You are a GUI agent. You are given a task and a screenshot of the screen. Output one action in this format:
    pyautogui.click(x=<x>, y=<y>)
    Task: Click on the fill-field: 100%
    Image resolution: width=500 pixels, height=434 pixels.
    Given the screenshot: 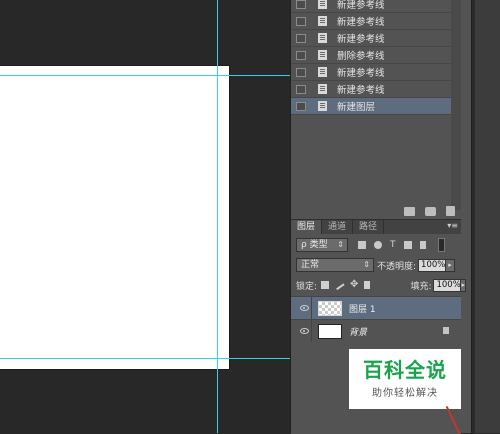 What is the action you would take?
    pyautogui.click(x=447, y=285)
    